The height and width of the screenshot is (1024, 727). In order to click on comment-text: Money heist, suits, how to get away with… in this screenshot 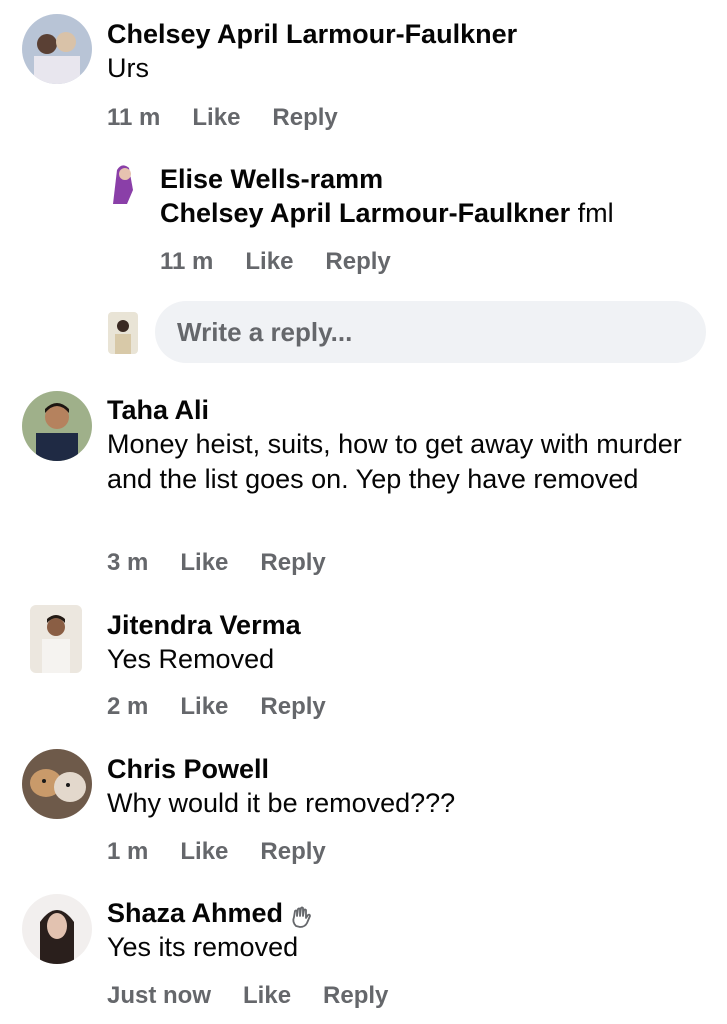, I will do `click(394, 461)`.